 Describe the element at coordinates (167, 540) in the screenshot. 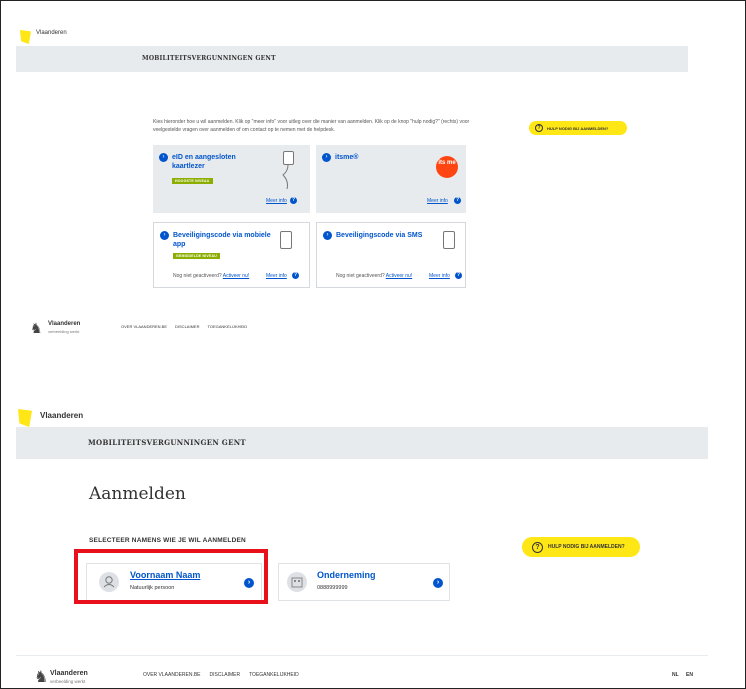

I see `select-on-behalf-label: SELECTEER NAMENS WIE JE WIL AANMELDEN` at that location.